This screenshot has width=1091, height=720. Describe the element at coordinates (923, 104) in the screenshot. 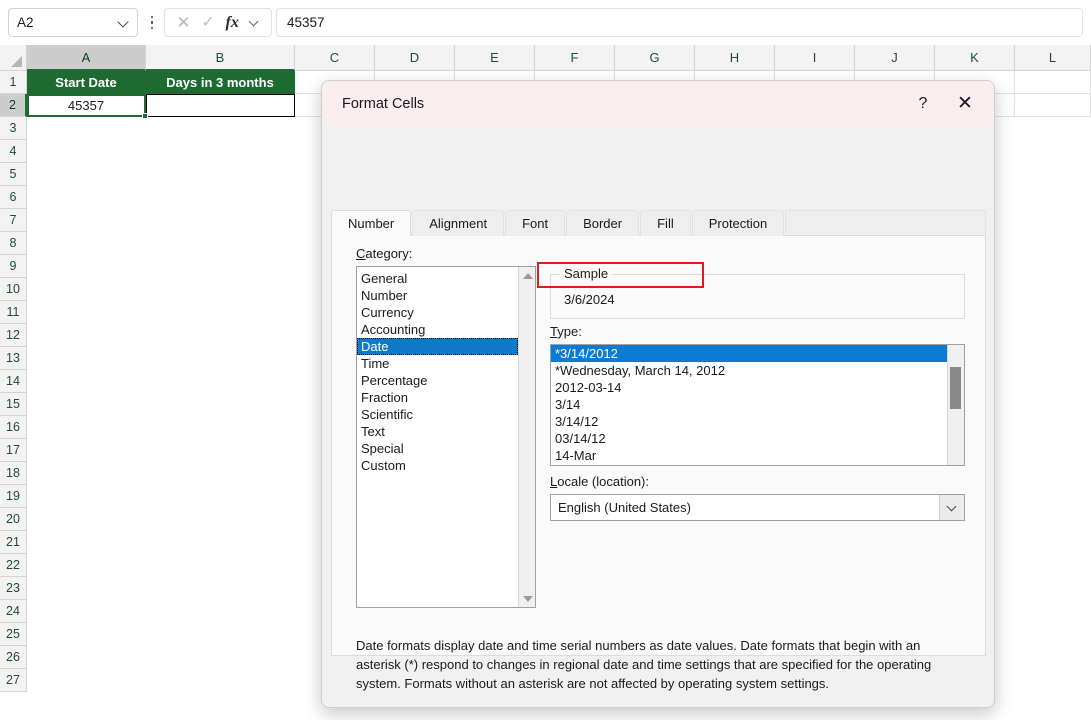

I see `question-mark-icon: ?` at that location.